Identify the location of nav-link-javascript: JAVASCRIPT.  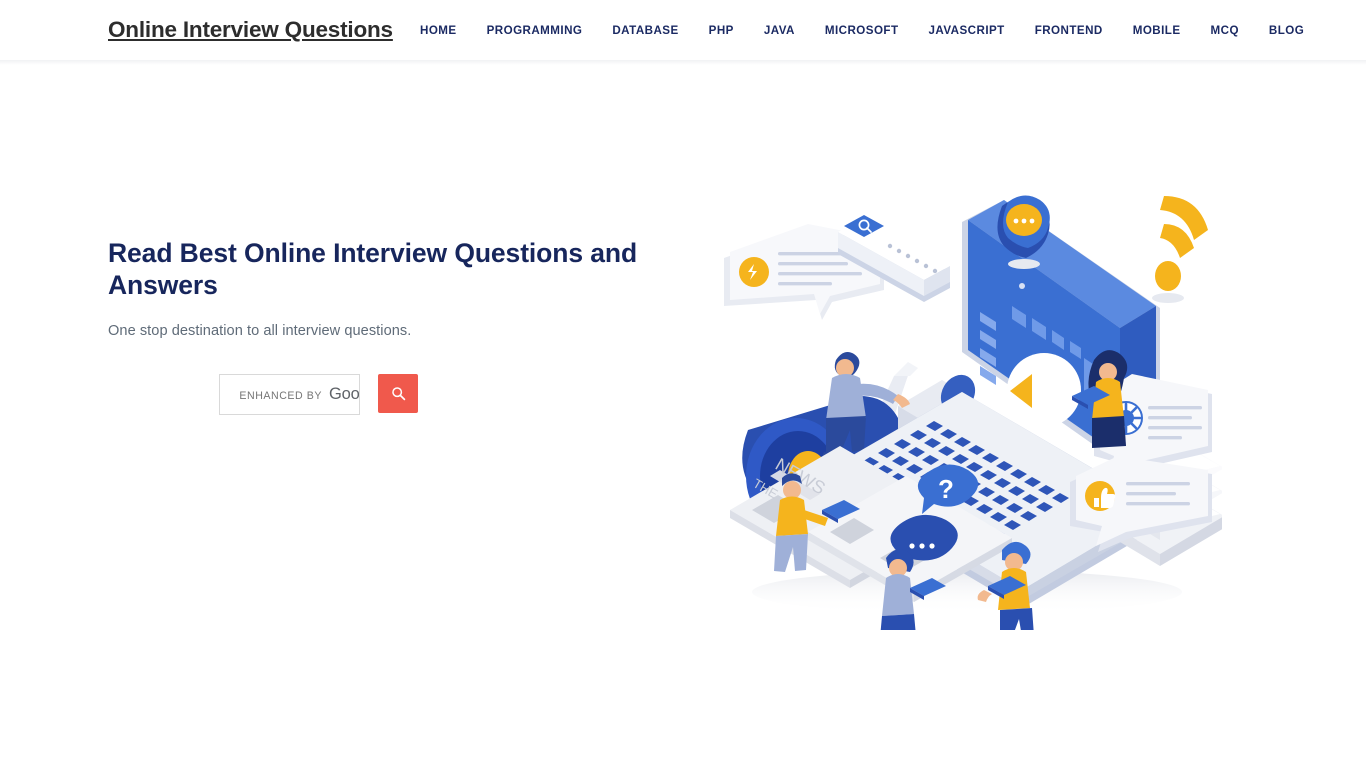
(966, 30).